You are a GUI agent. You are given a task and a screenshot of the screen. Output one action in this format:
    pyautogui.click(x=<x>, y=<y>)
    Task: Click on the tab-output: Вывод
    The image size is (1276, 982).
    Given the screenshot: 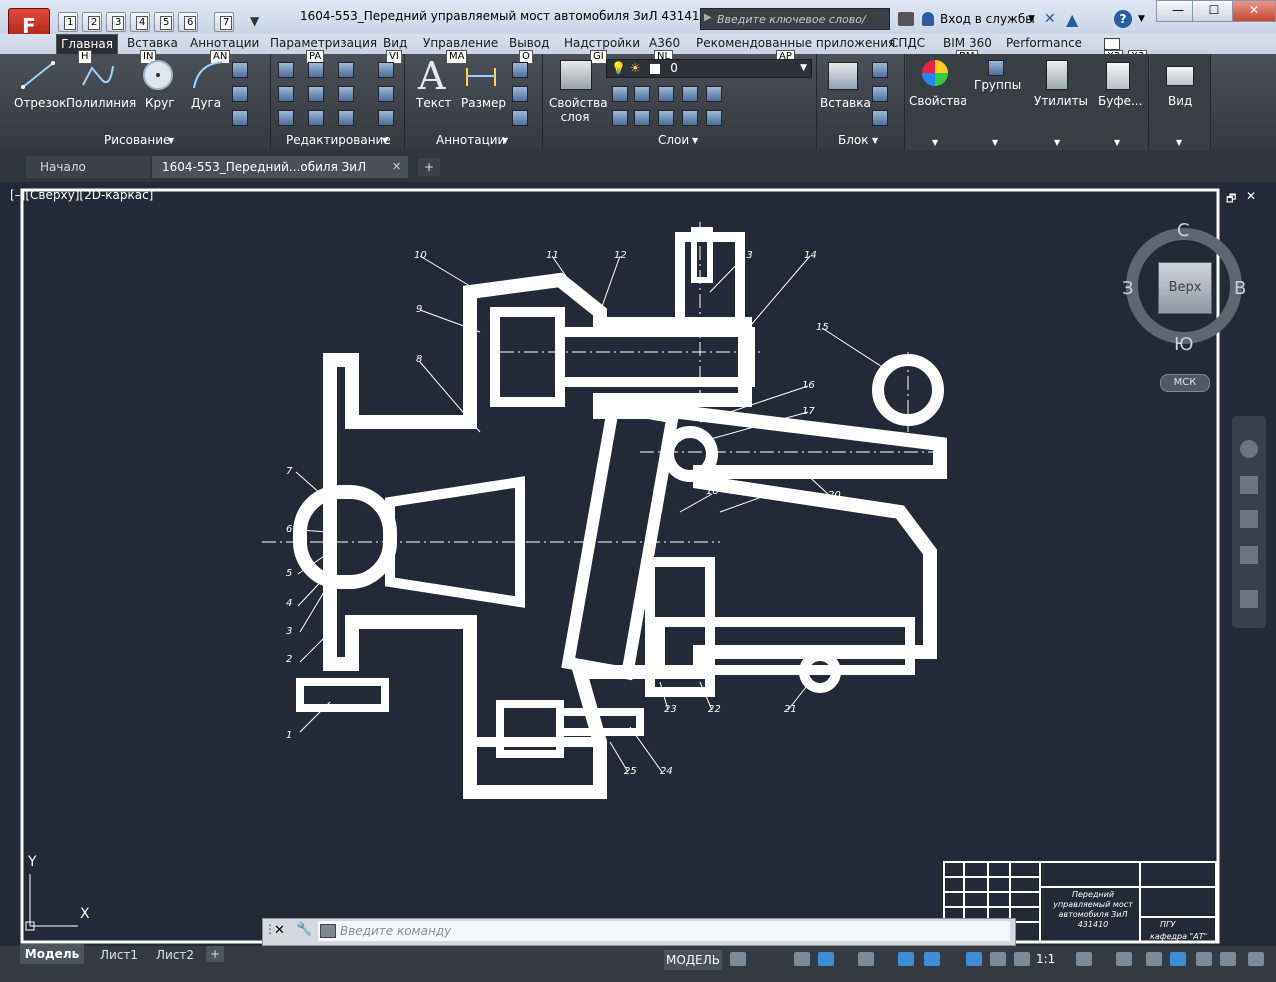 What is the action you would take?
    pyautogui.click(x=529, y=43)
    